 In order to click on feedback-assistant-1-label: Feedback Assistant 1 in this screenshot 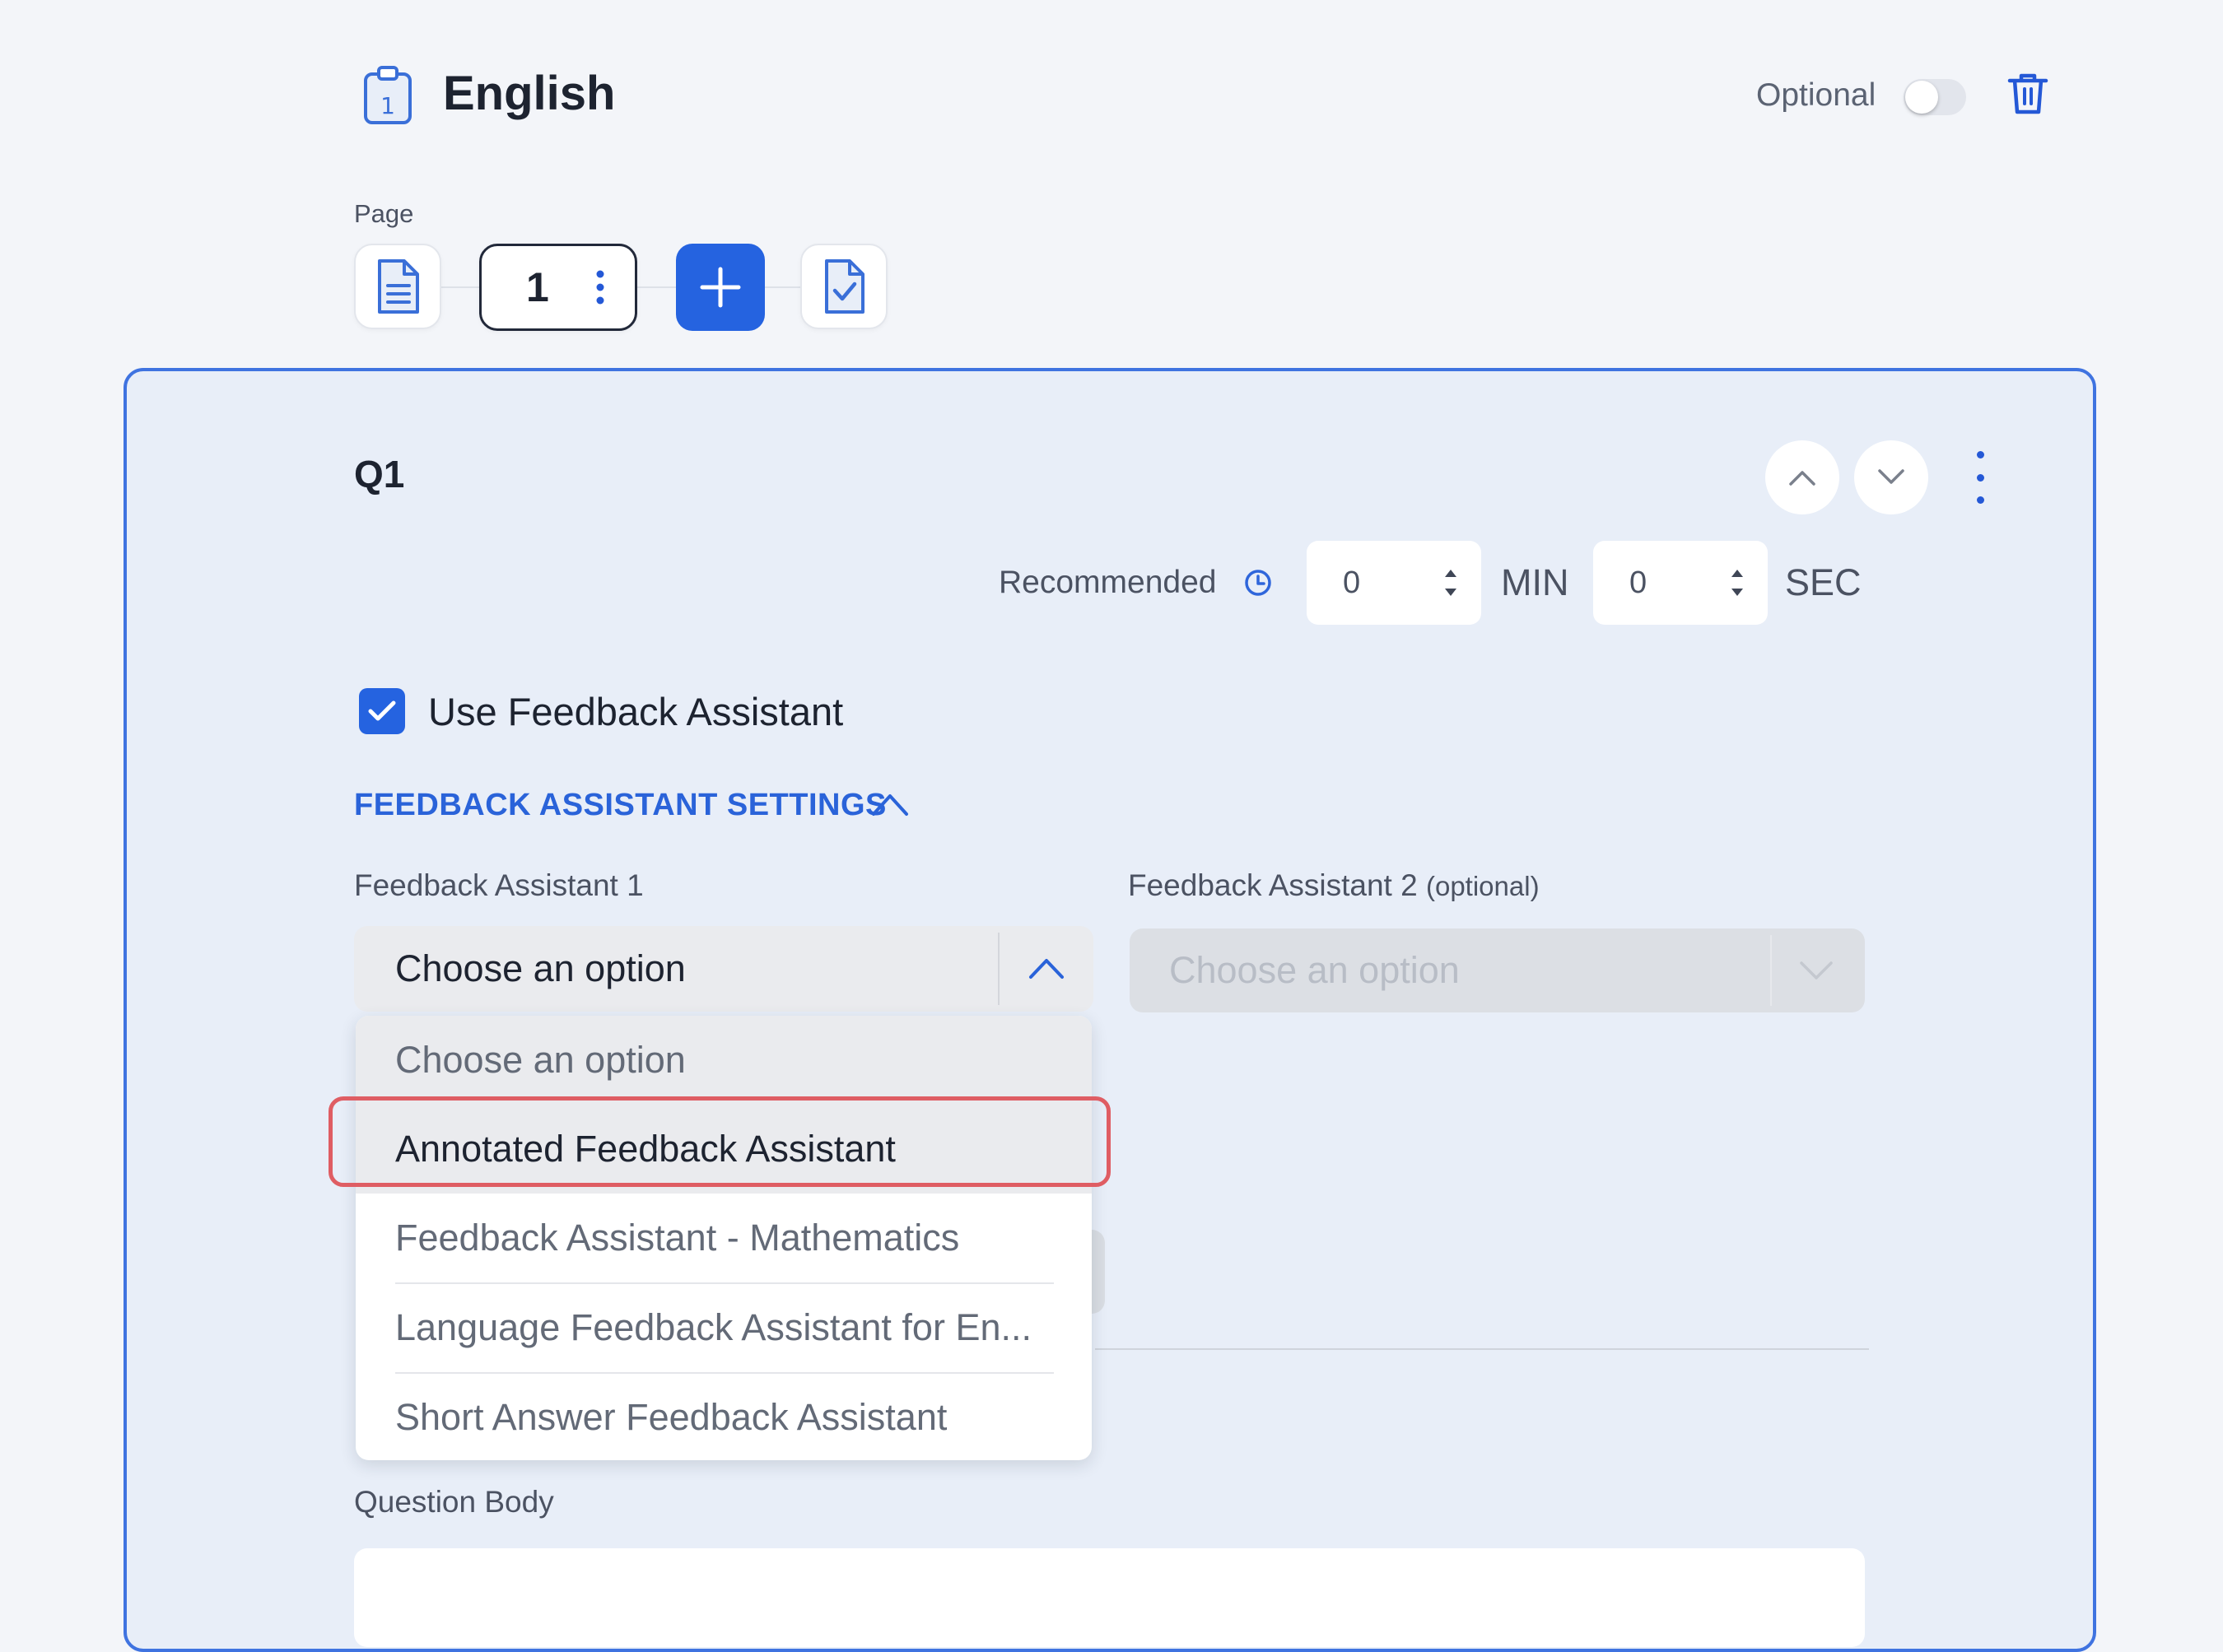, I will do `click(499, 885)`.